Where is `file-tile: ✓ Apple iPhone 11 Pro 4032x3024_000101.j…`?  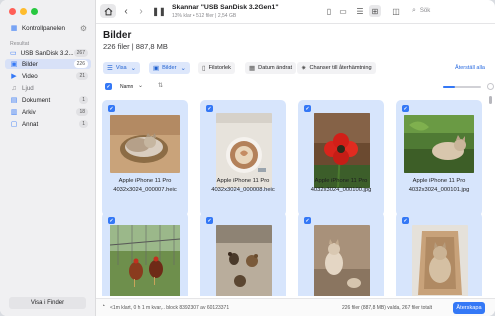
file-tile: ✓ Apple iPhone 11 Pro 4032x3024_000101.j… is located at coordinates (439, 158).